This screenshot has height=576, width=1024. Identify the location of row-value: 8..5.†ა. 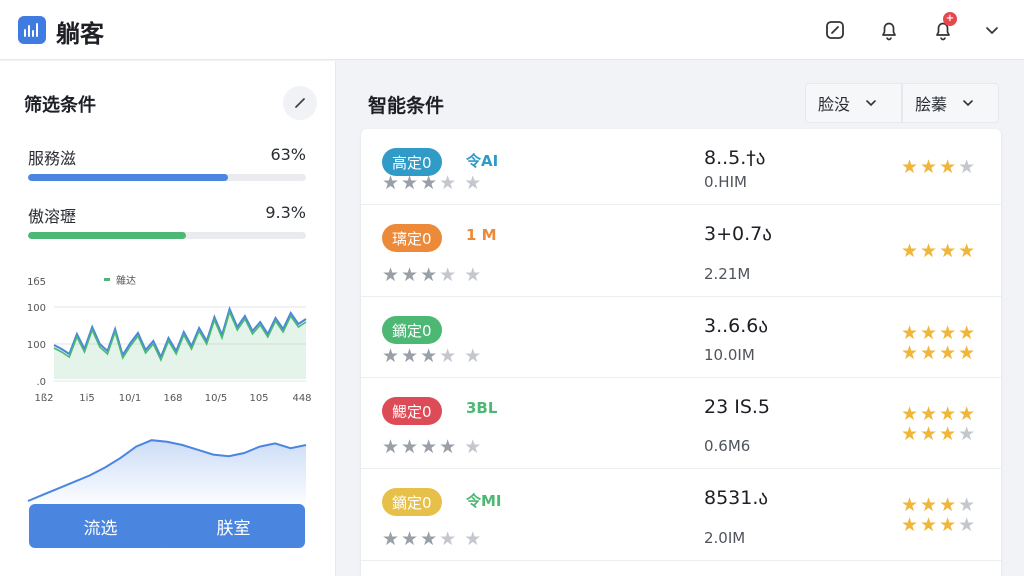
(735, 158).